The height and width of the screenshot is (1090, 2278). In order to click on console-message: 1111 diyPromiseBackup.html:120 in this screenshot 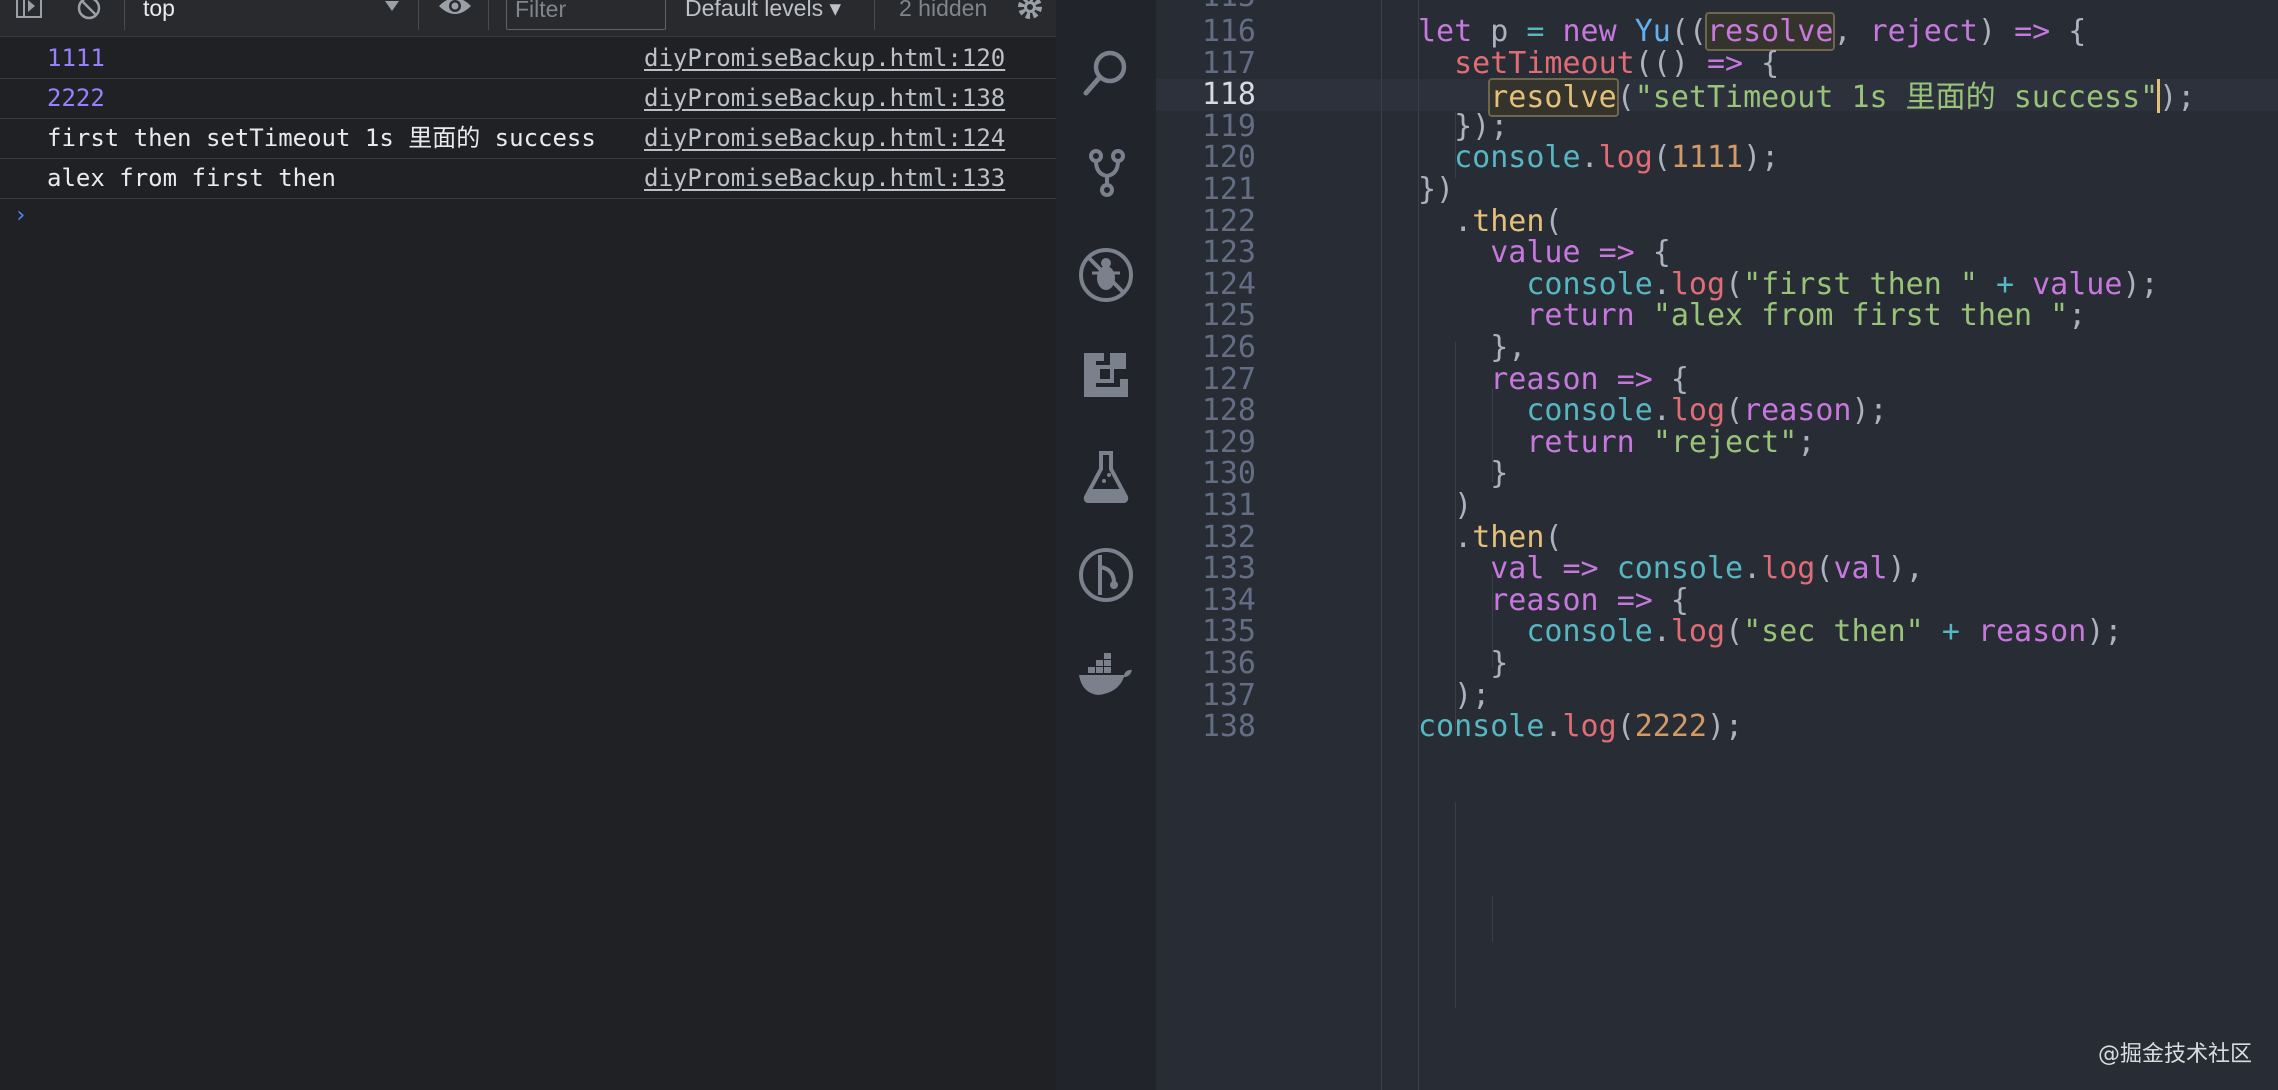, I will do `click(528, 58)`.